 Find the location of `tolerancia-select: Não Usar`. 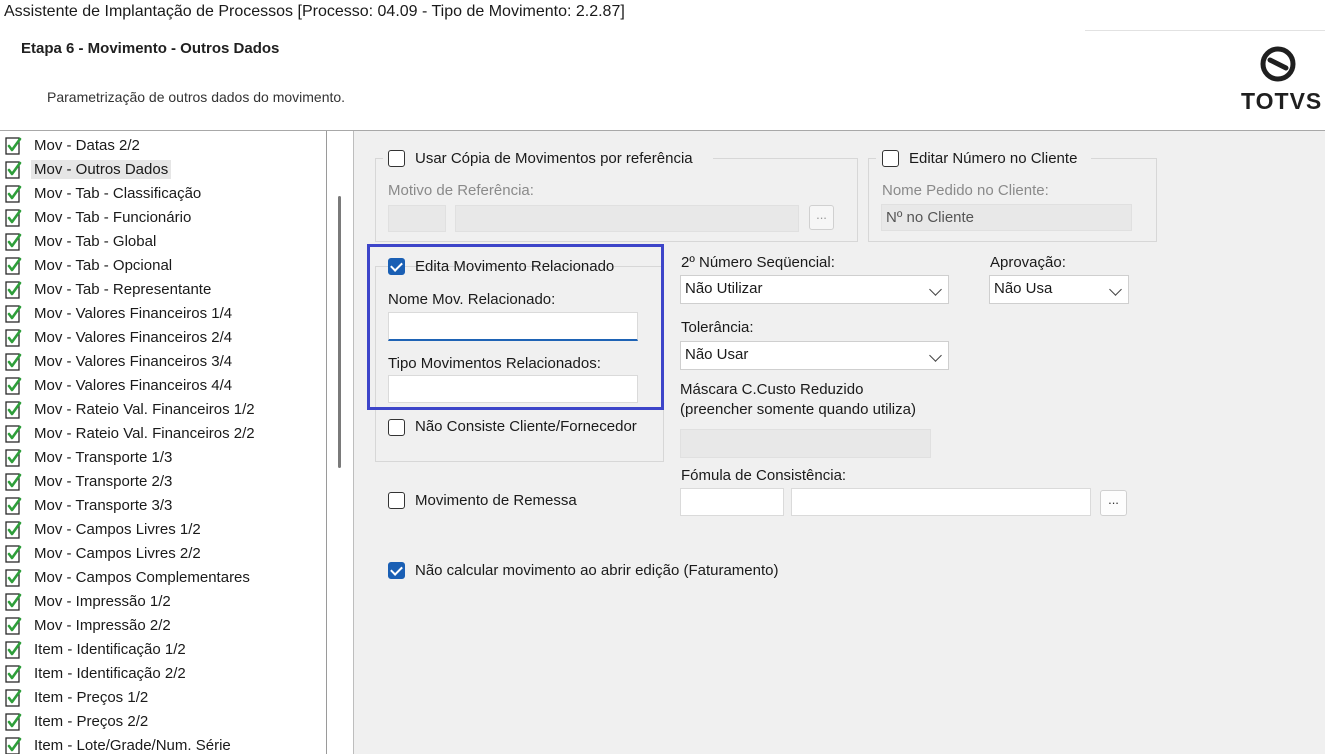

tolerancia-select: Não Usar is located at coordinates (814, 355).